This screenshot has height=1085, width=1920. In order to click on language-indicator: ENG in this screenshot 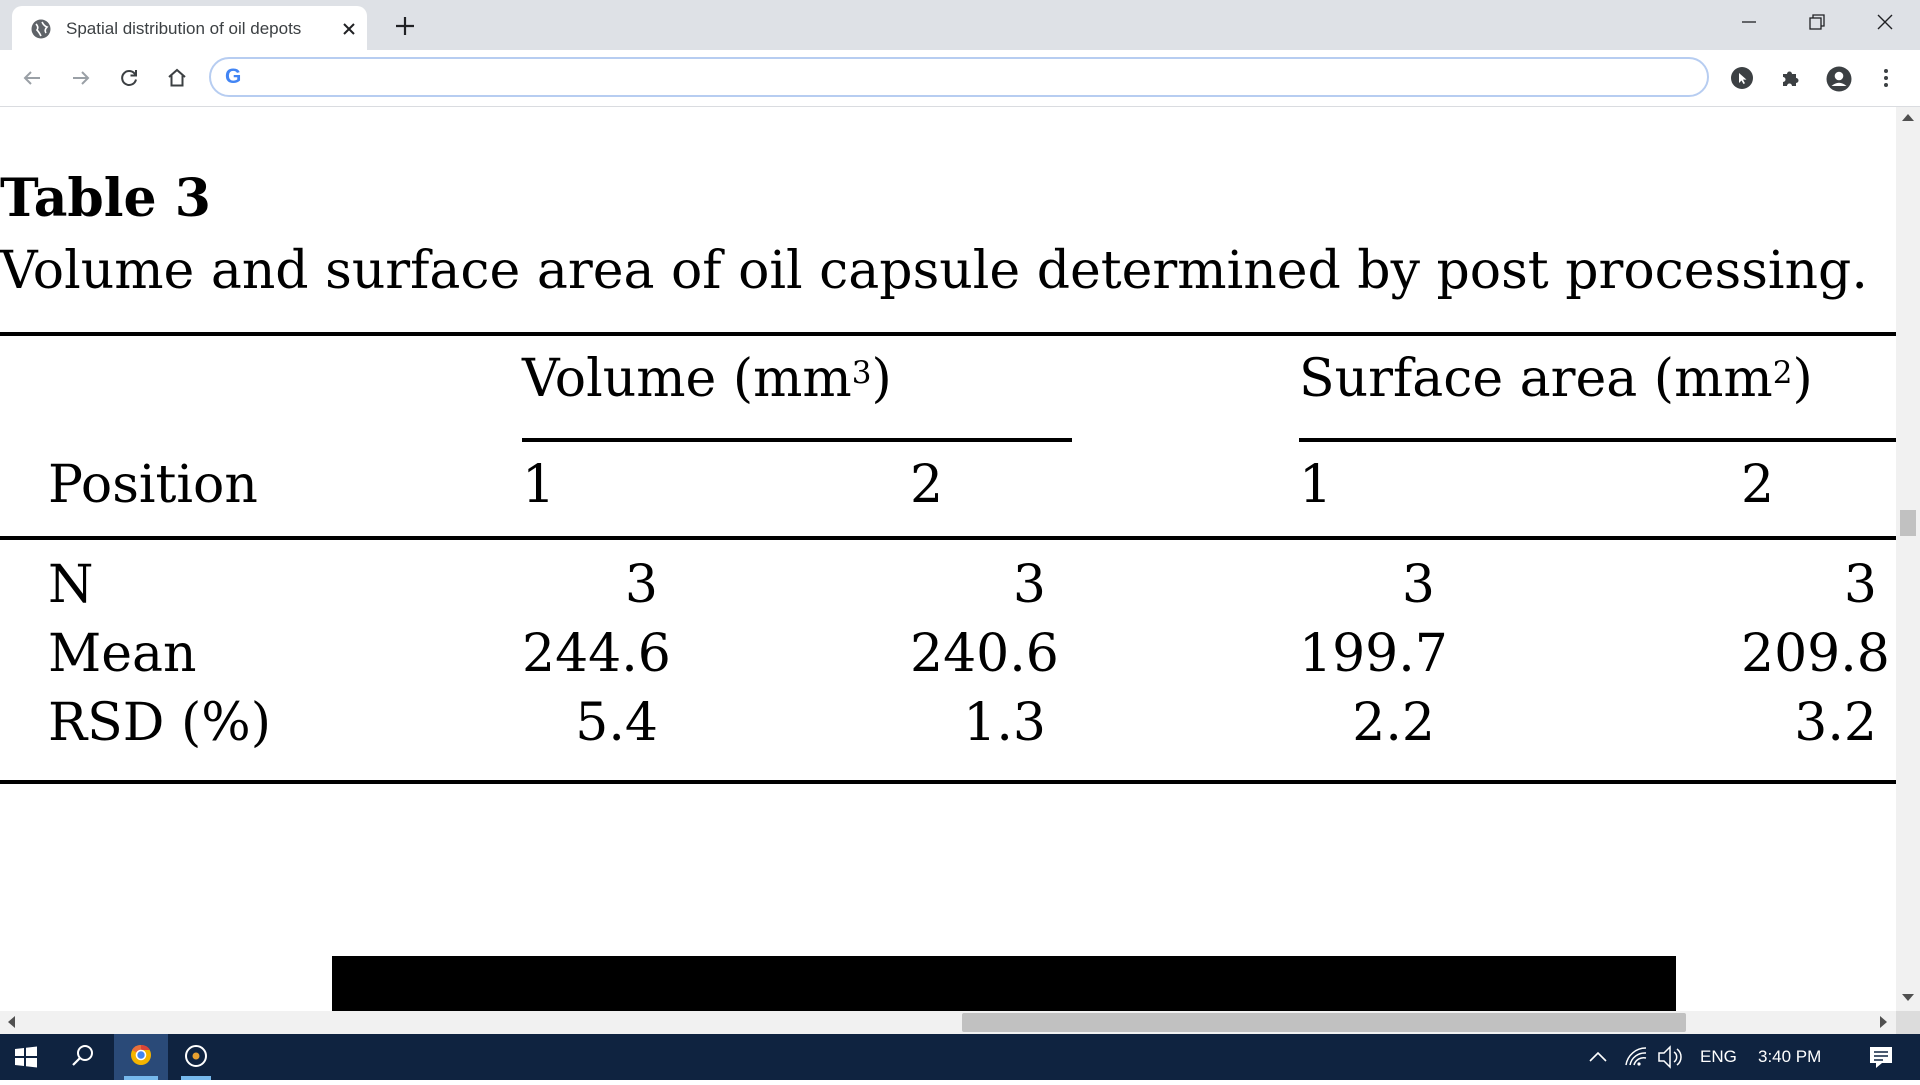, I will do `click(1718, 1057)`.